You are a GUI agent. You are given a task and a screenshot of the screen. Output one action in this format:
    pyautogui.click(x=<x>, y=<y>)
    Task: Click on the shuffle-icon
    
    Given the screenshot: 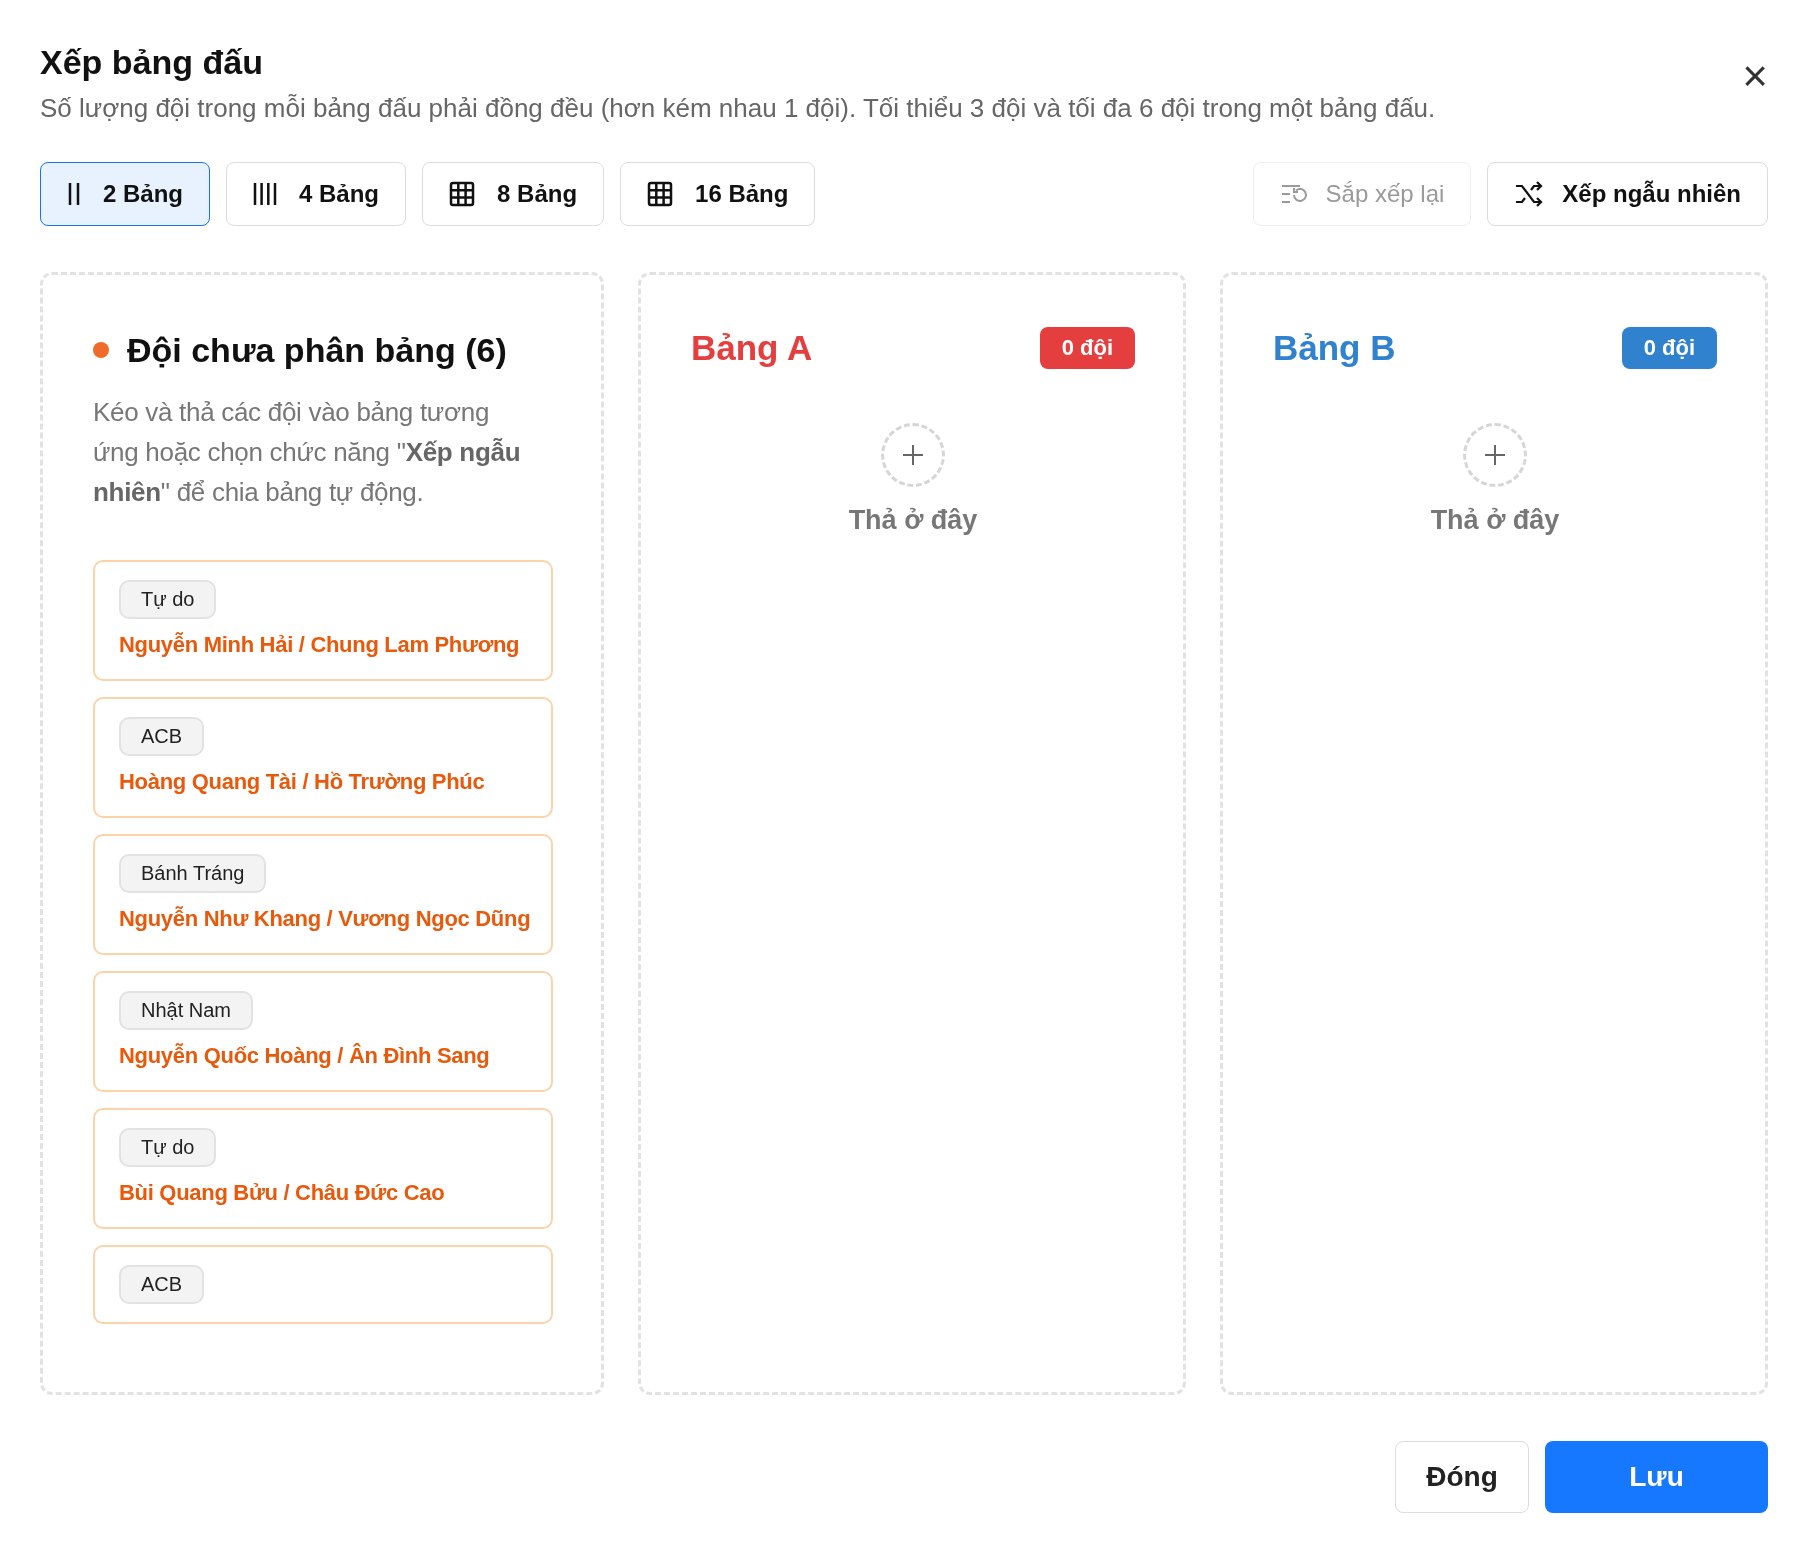 What is the action you would take?
    pyautogui.click(x=1529, y=194)
    